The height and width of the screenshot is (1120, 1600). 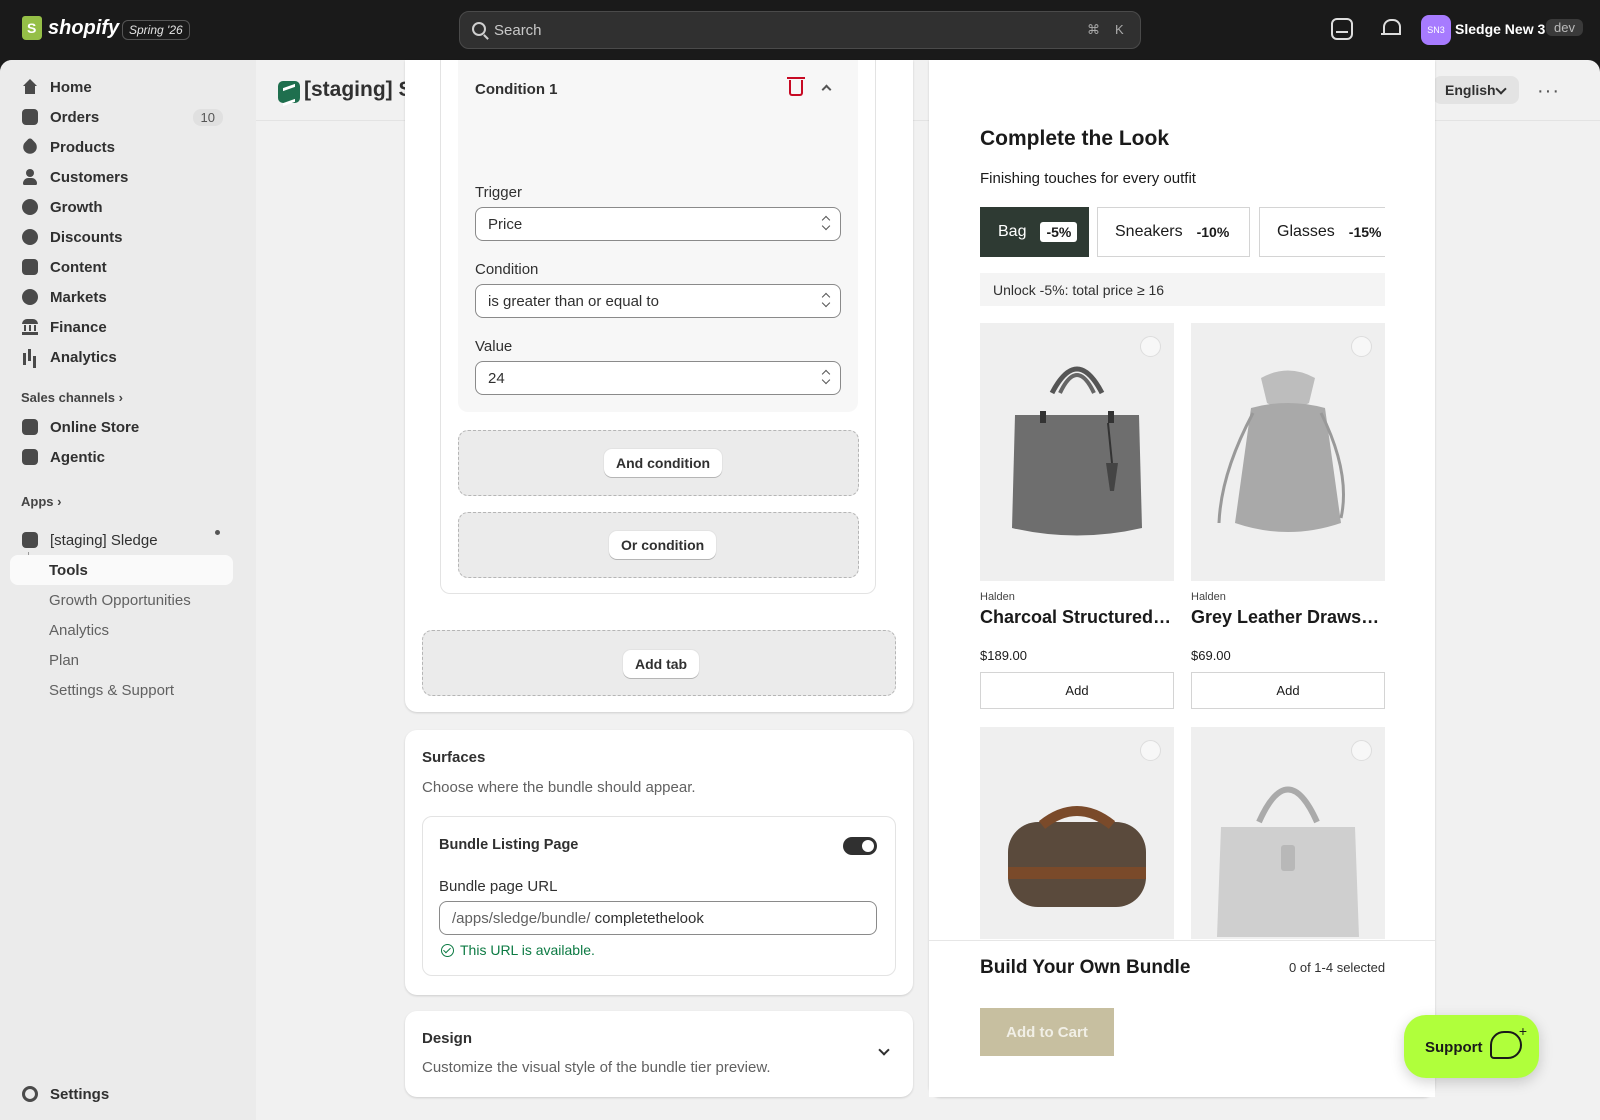 What do you see at coordinates (156, 30) in the screenshot?
I see `edition-badge: Spring '26` at bounding box center [156, 30].